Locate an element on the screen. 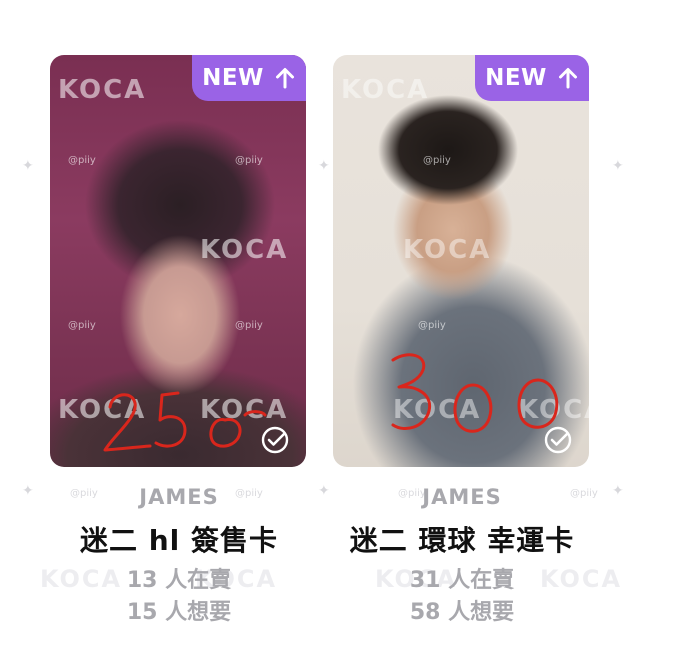  wanted-count: 58 人想要 is located at coordinates (462, 612).